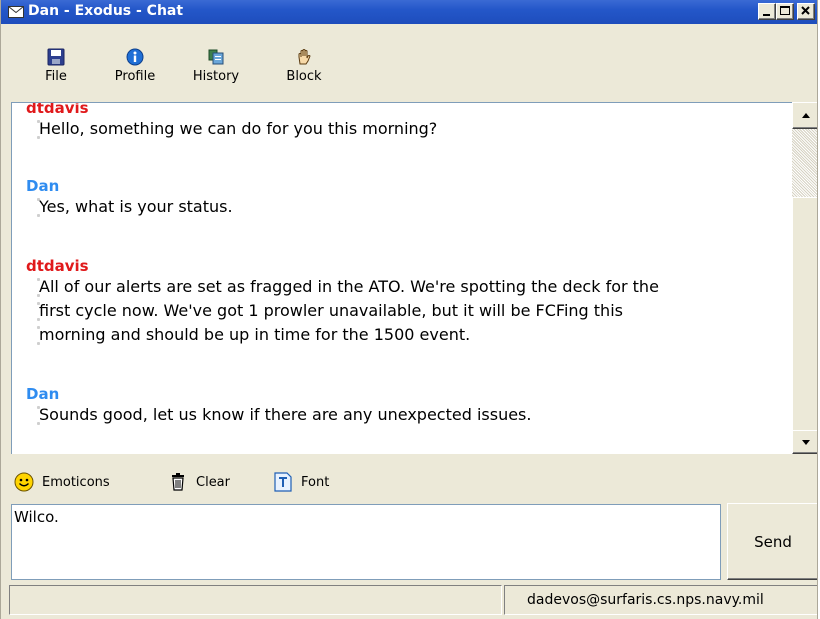 This screenshot has height=619, width=820. Describe the element at coordinates (213, 482) in the screenshot. I see `clear-label: Clear` at that location.